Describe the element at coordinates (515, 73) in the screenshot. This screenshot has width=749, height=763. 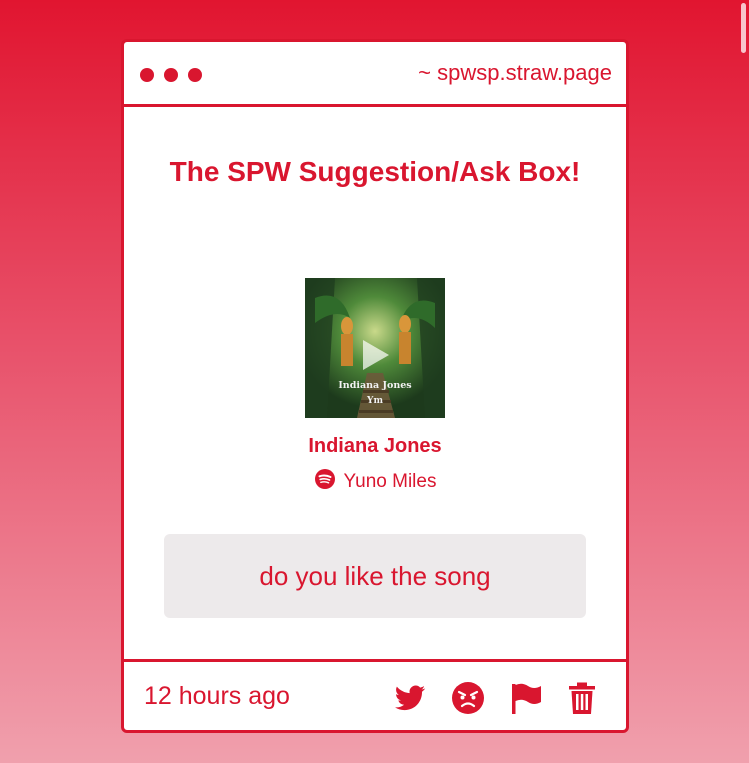
I see `site-url: ~ spwsp.straw.page` at that location.